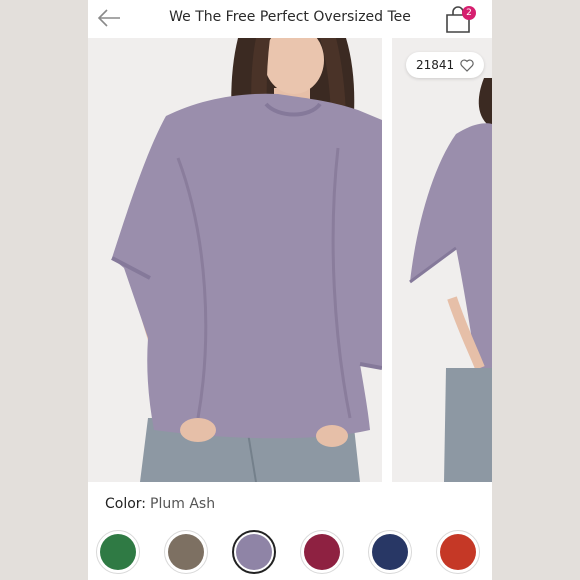  I want to click on swatch-brown, so click(186, 552).